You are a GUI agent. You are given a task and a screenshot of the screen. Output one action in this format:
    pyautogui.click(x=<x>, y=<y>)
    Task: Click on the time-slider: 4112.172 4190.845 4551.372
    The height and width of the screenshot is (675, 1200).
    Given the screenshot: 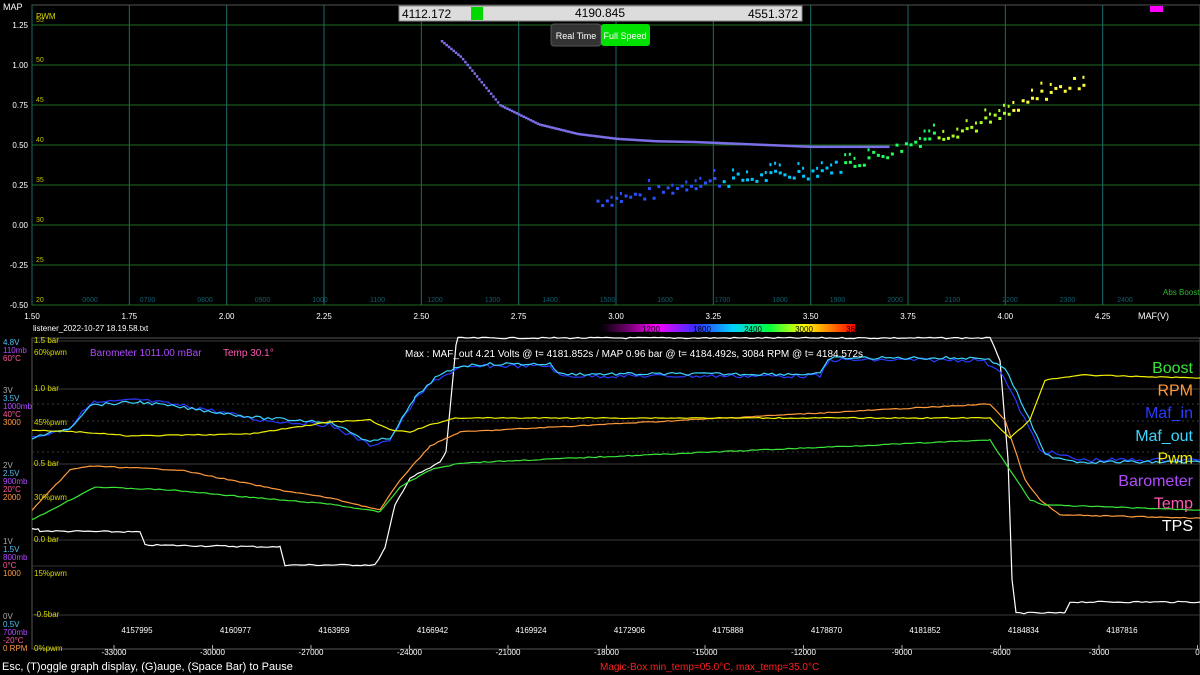 What is the action you would take?
    pyautogui.click(x=600, y=13)
    